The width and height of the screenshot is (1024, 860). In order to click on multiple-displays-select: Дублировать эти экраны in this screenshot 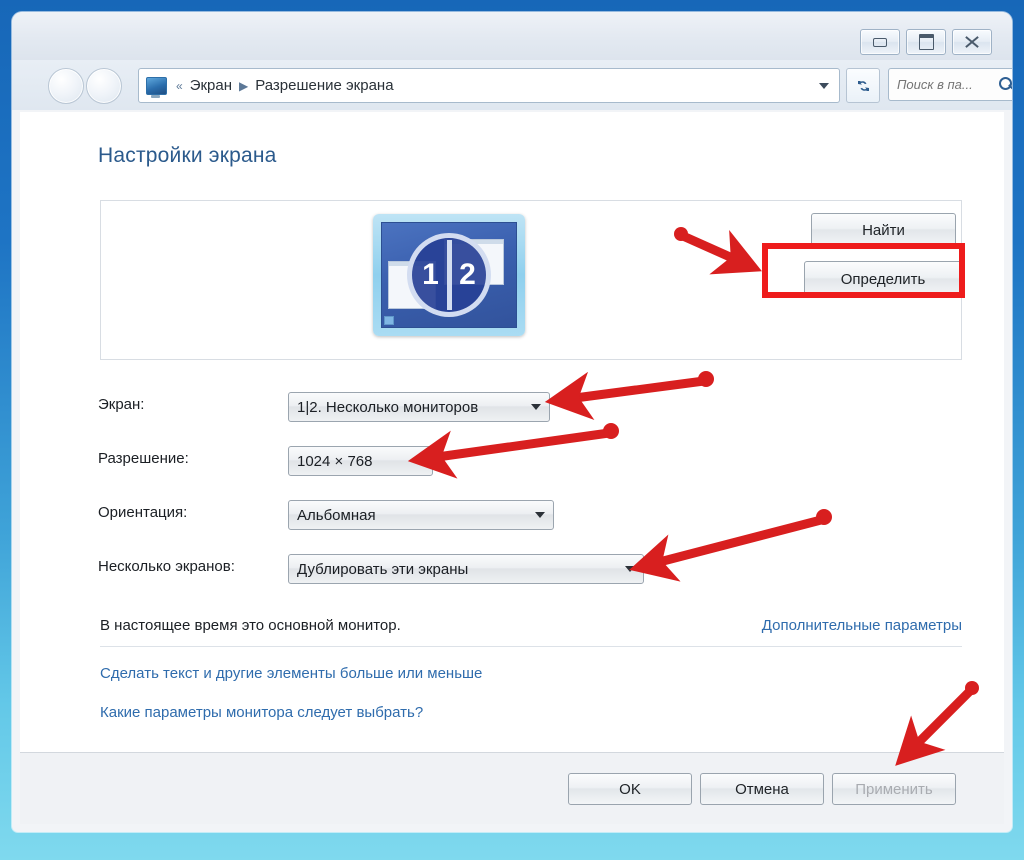, I will do `click(466, 569)`.